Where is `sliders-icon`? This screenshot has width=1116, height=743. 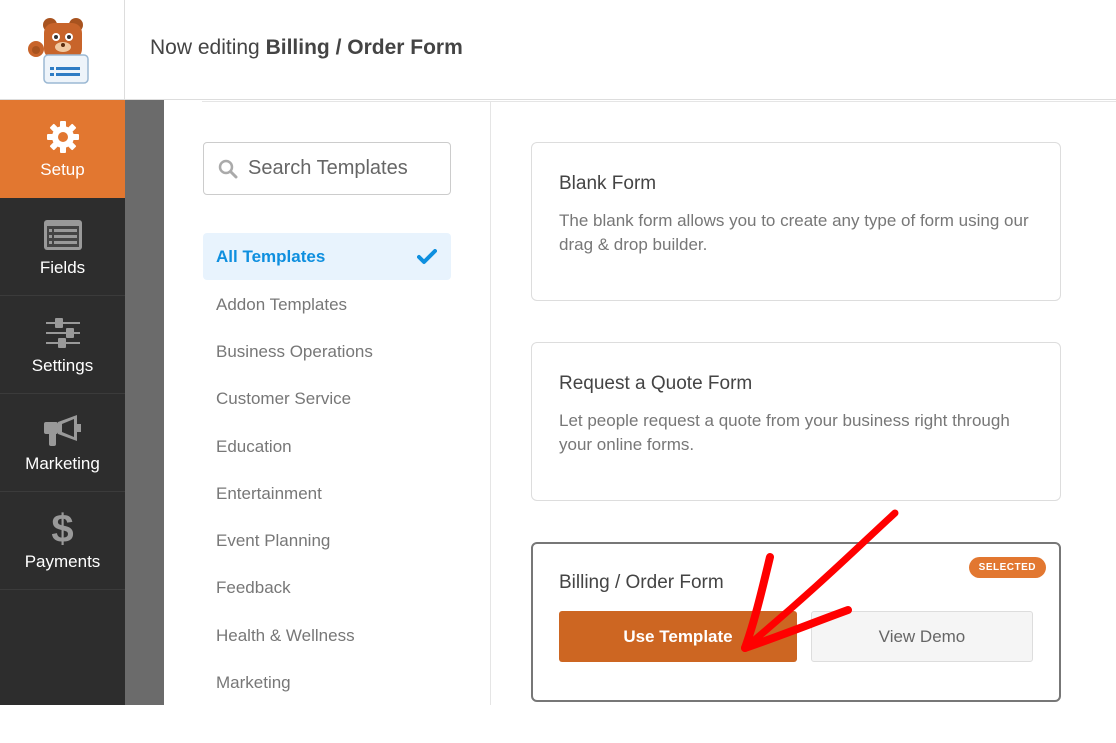 sliders-icon is located at coordinates (63, 333).